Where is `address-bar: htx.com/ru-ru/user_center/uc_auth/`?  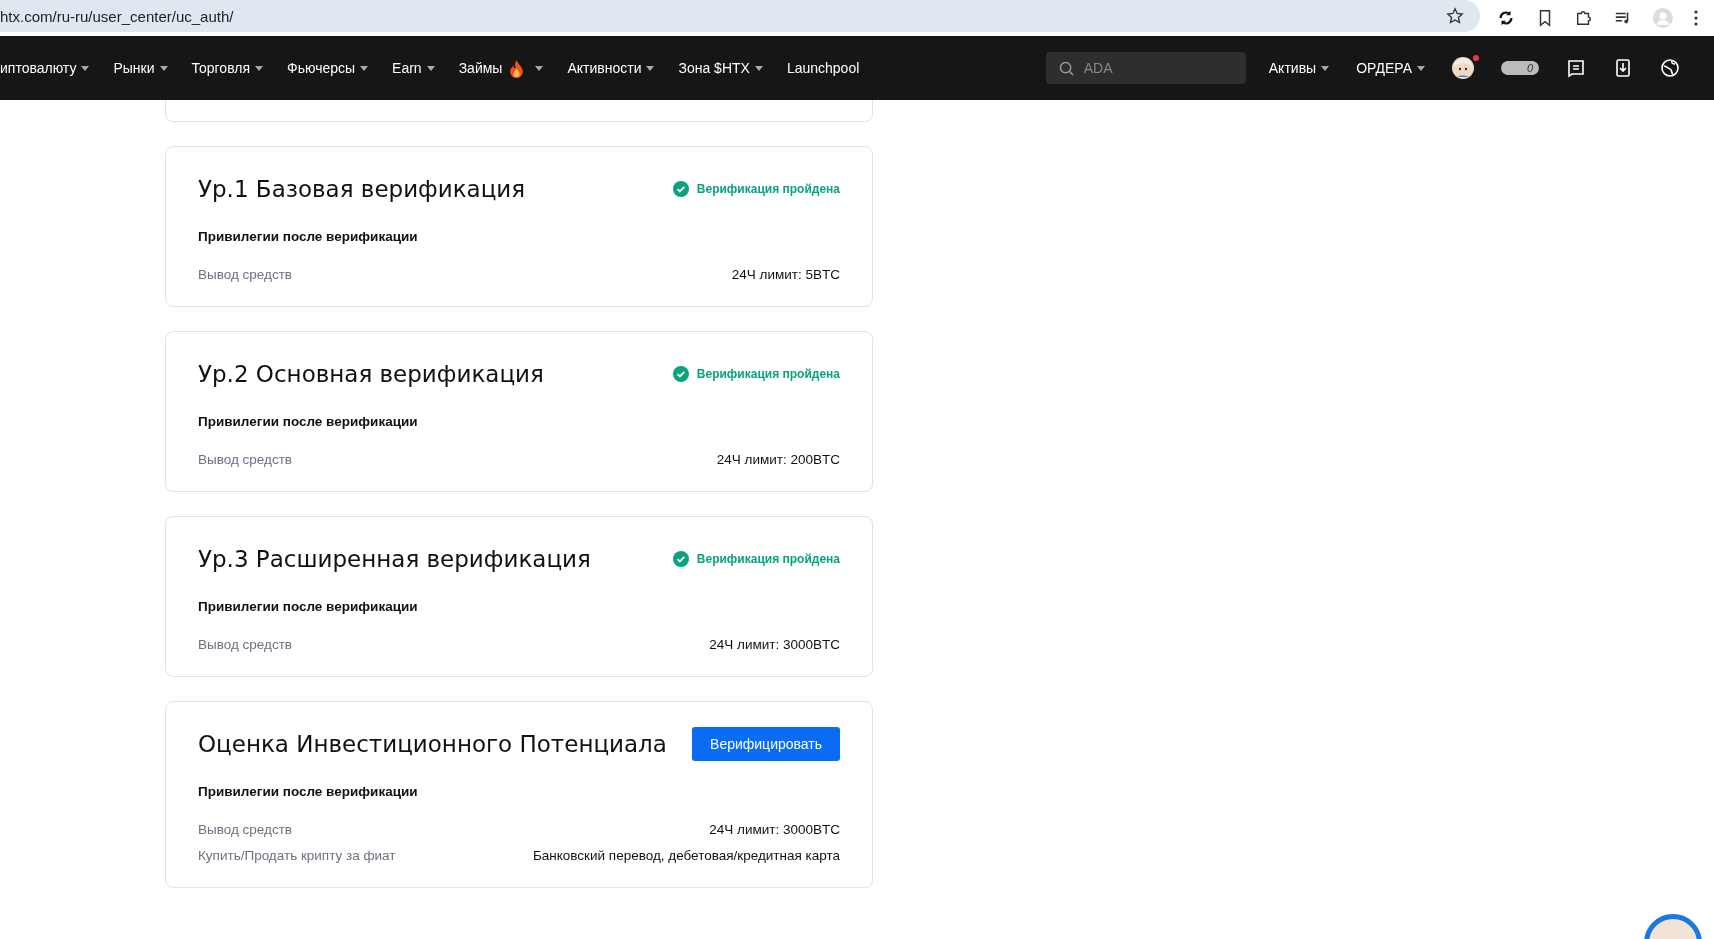 address-bar: htx.com/ru-ru/user_center/uc_auth/ is located at coordinates (740, 16).